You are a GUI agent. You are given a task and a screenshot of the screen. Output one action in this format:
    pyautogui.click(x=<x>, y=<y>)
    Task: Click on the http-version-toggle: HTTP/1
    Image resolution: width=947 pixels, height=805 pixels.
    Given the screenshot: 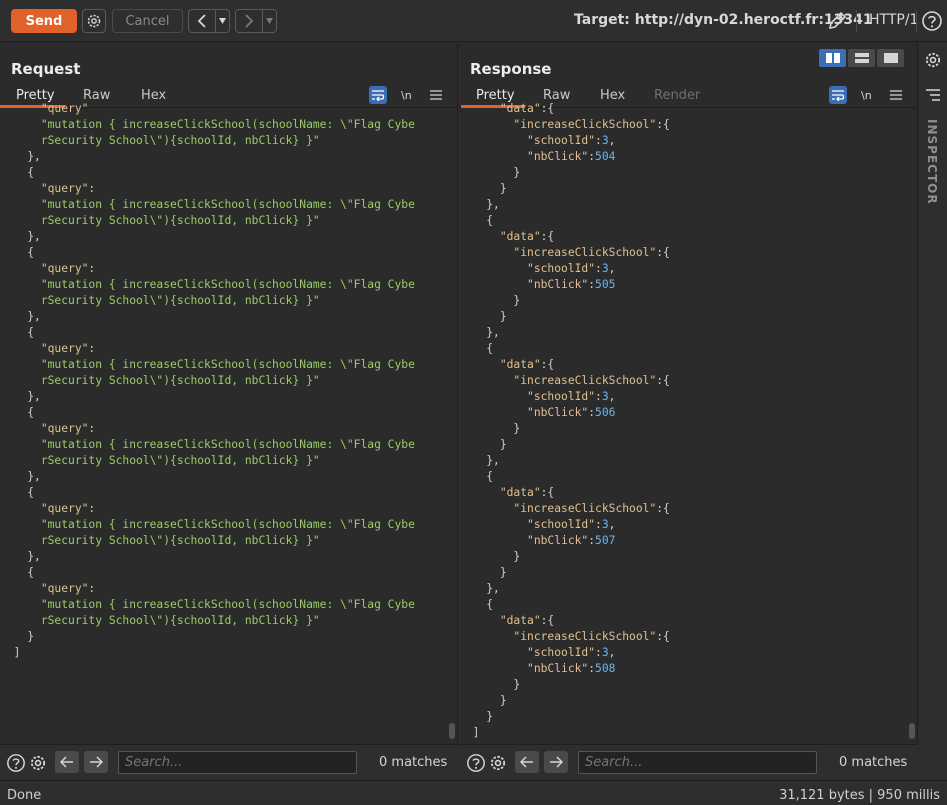 What is the action you would take?
    pyautogui.click(x=893, y=20)
    